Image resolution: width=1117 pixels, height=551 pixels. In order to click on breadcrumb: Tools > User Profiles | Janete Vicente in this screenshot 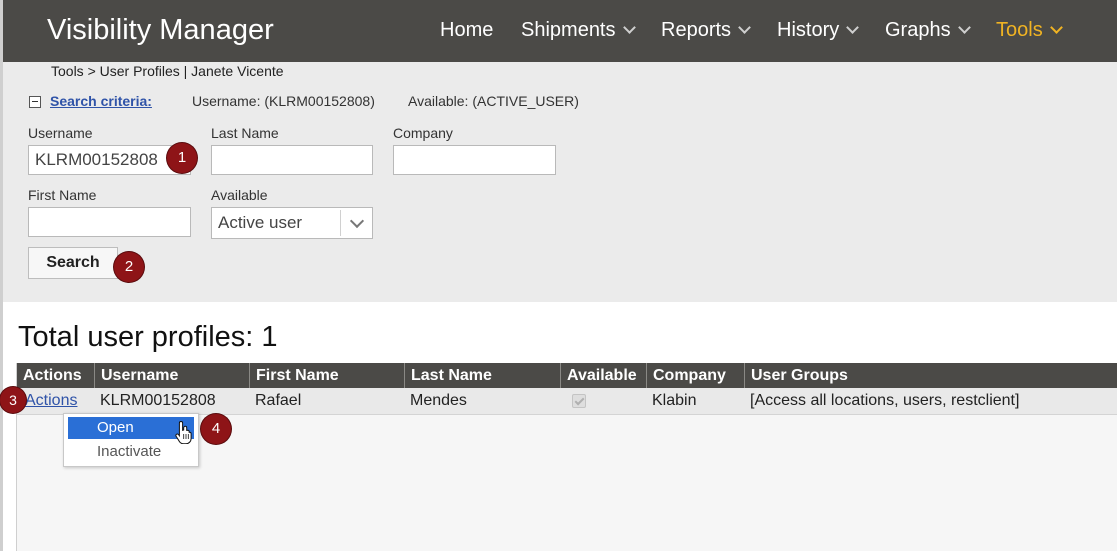, I will do `click(167, 71)`.